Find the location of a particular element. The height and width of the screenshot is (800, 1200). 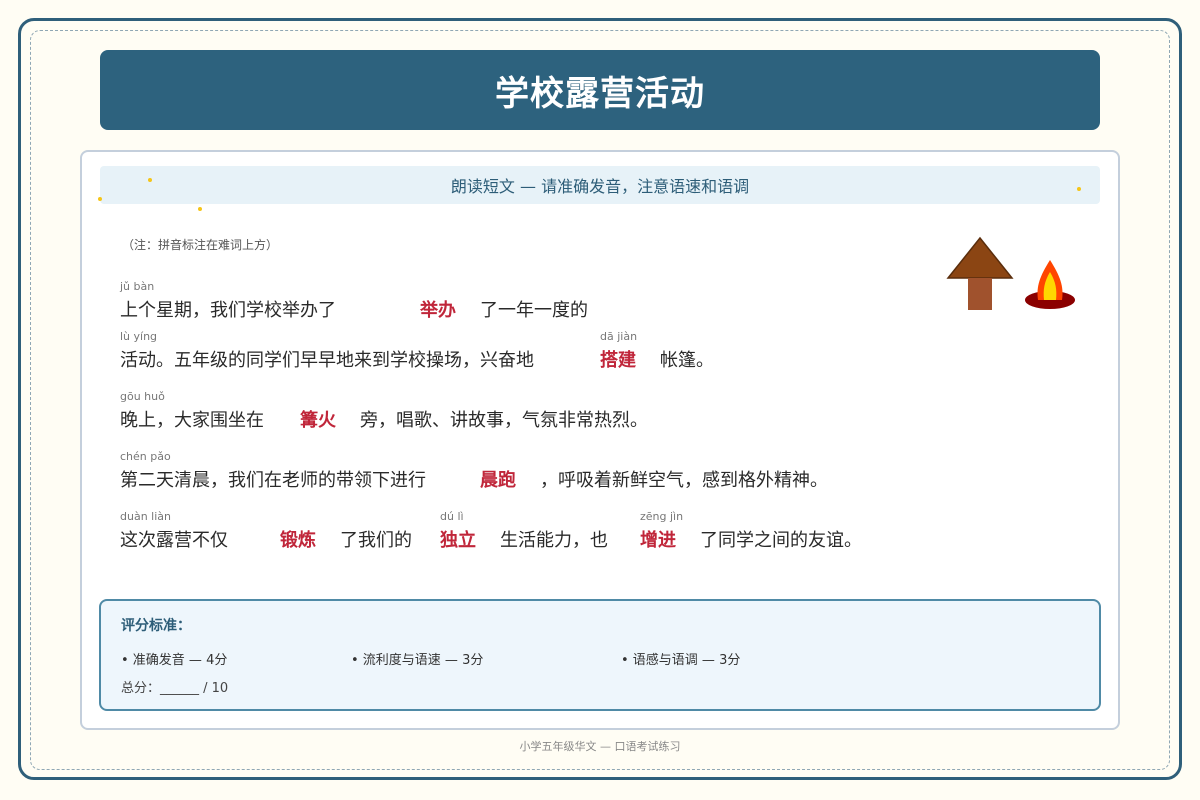

line-text: ，呼吸着新鲜空气，感到格外精神。 is located at coordinates (684, 480).